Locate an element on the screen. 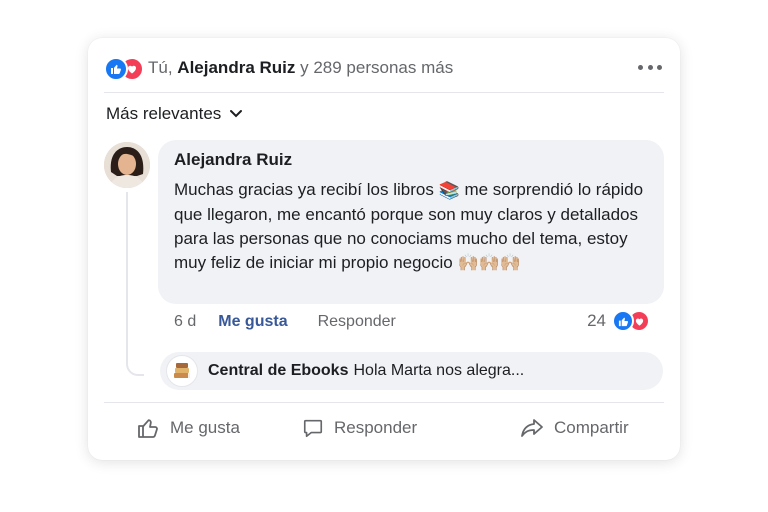 The width and height of the screenshot is (768, 512). comment-reactions: 24 is located at coordinates (618, 321).